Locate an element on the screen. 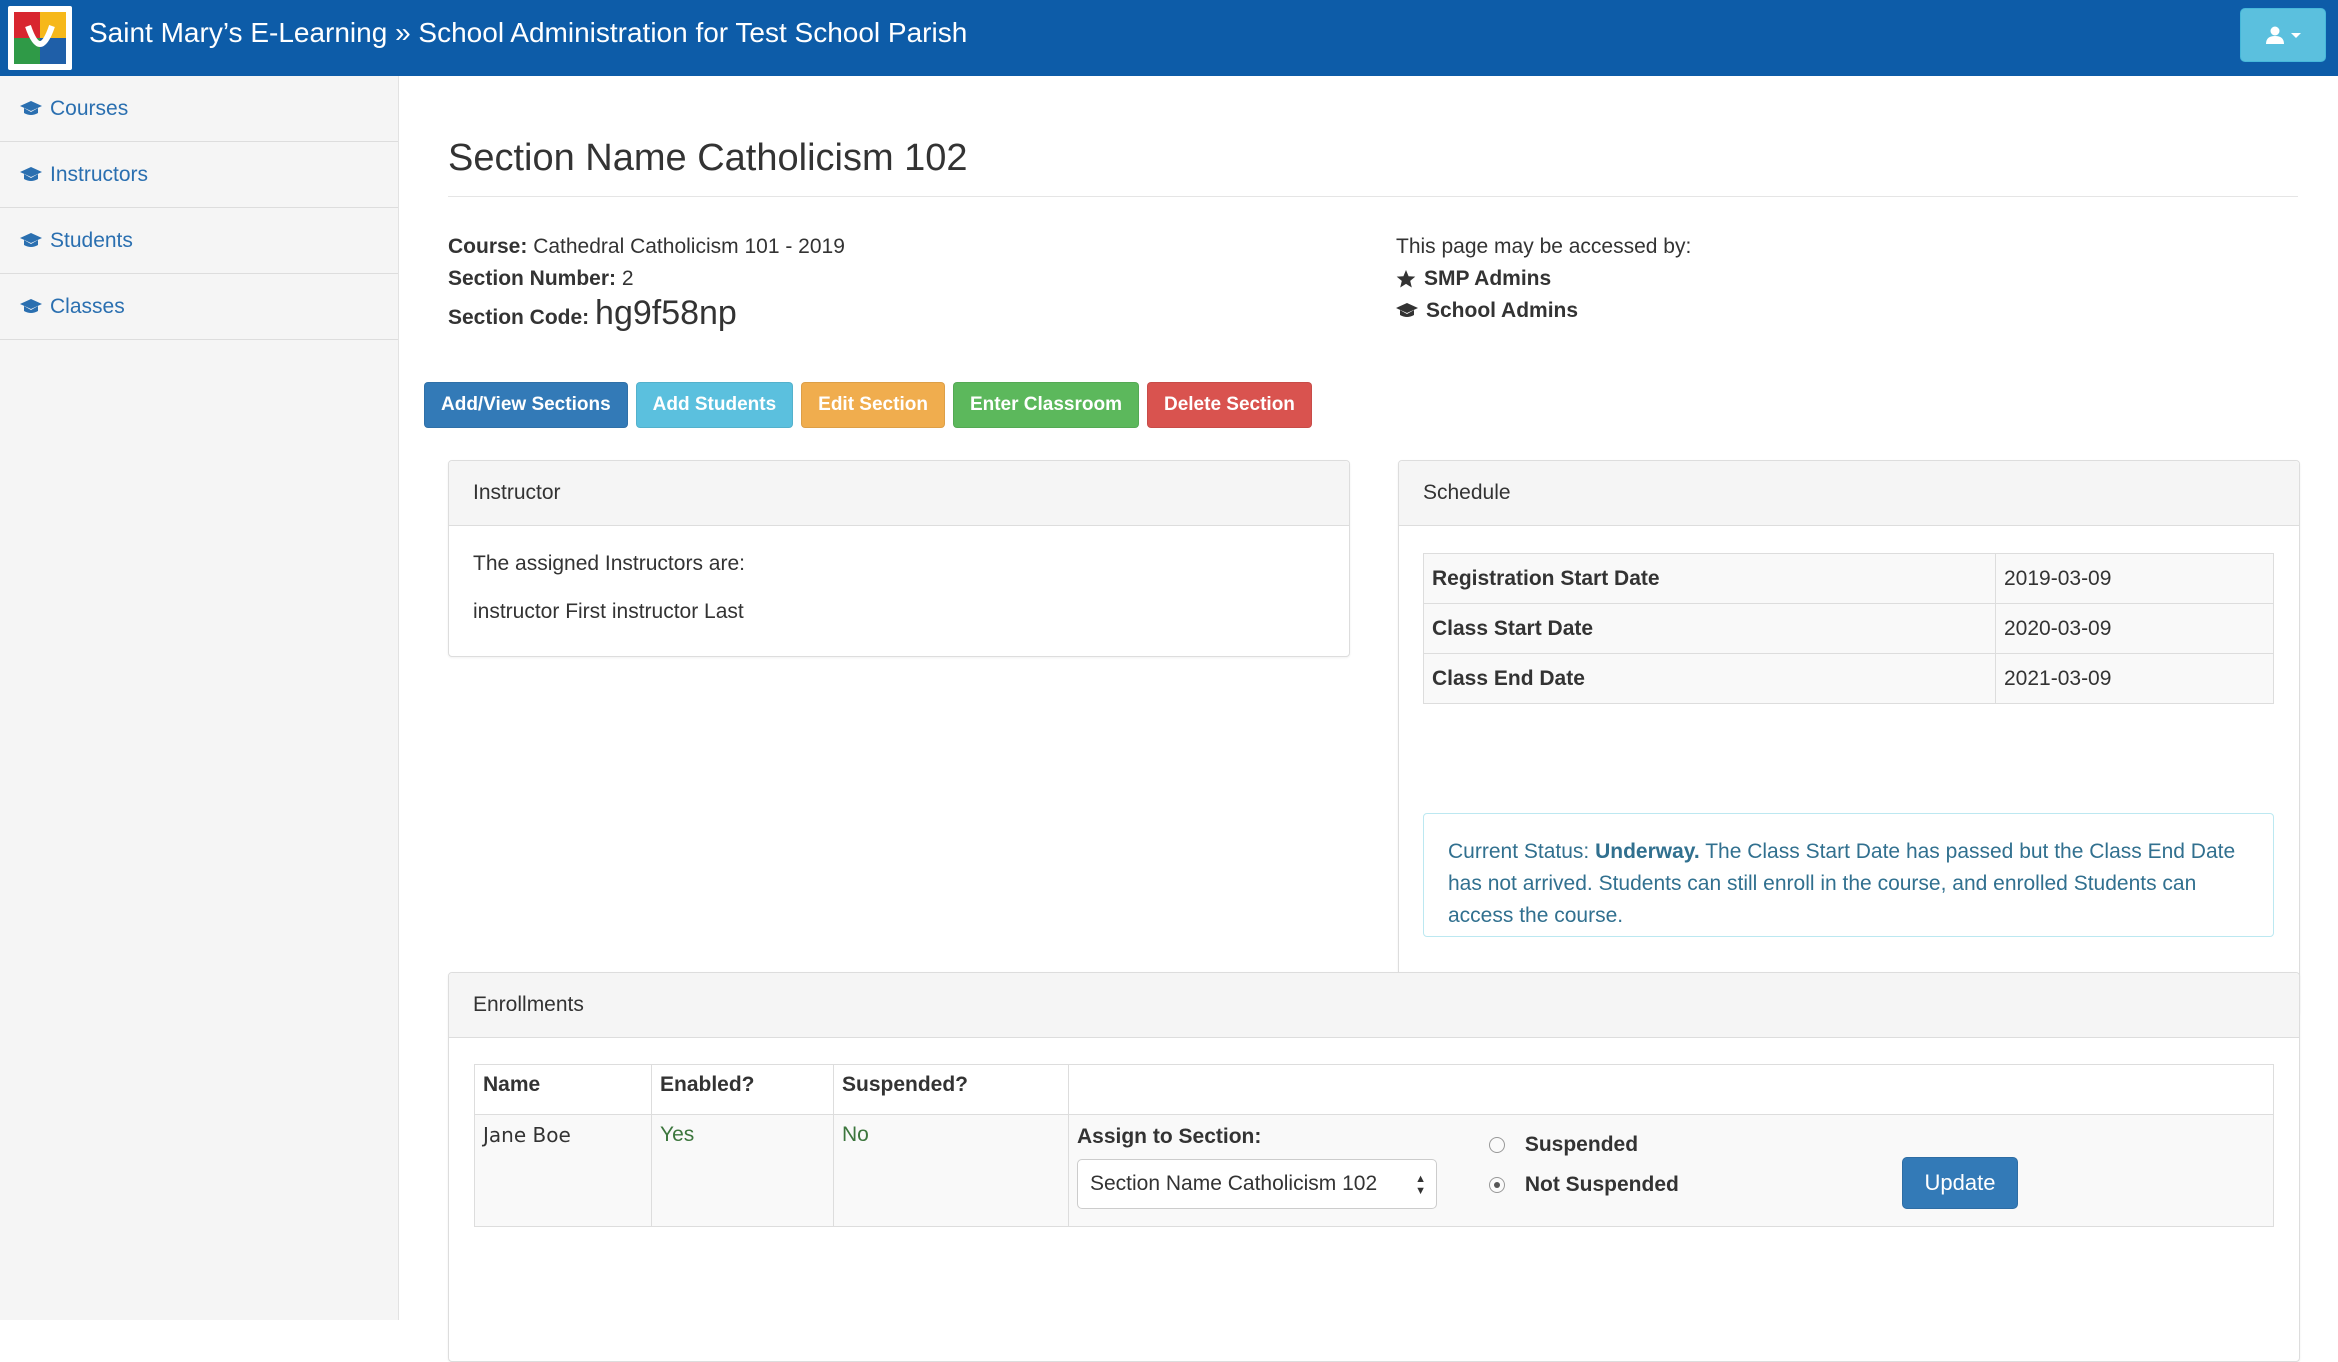 The width and height of the screenshot is (2338, 1362). instructor-intro: The assigned Instructors are: is located at coordinates (609, 563).